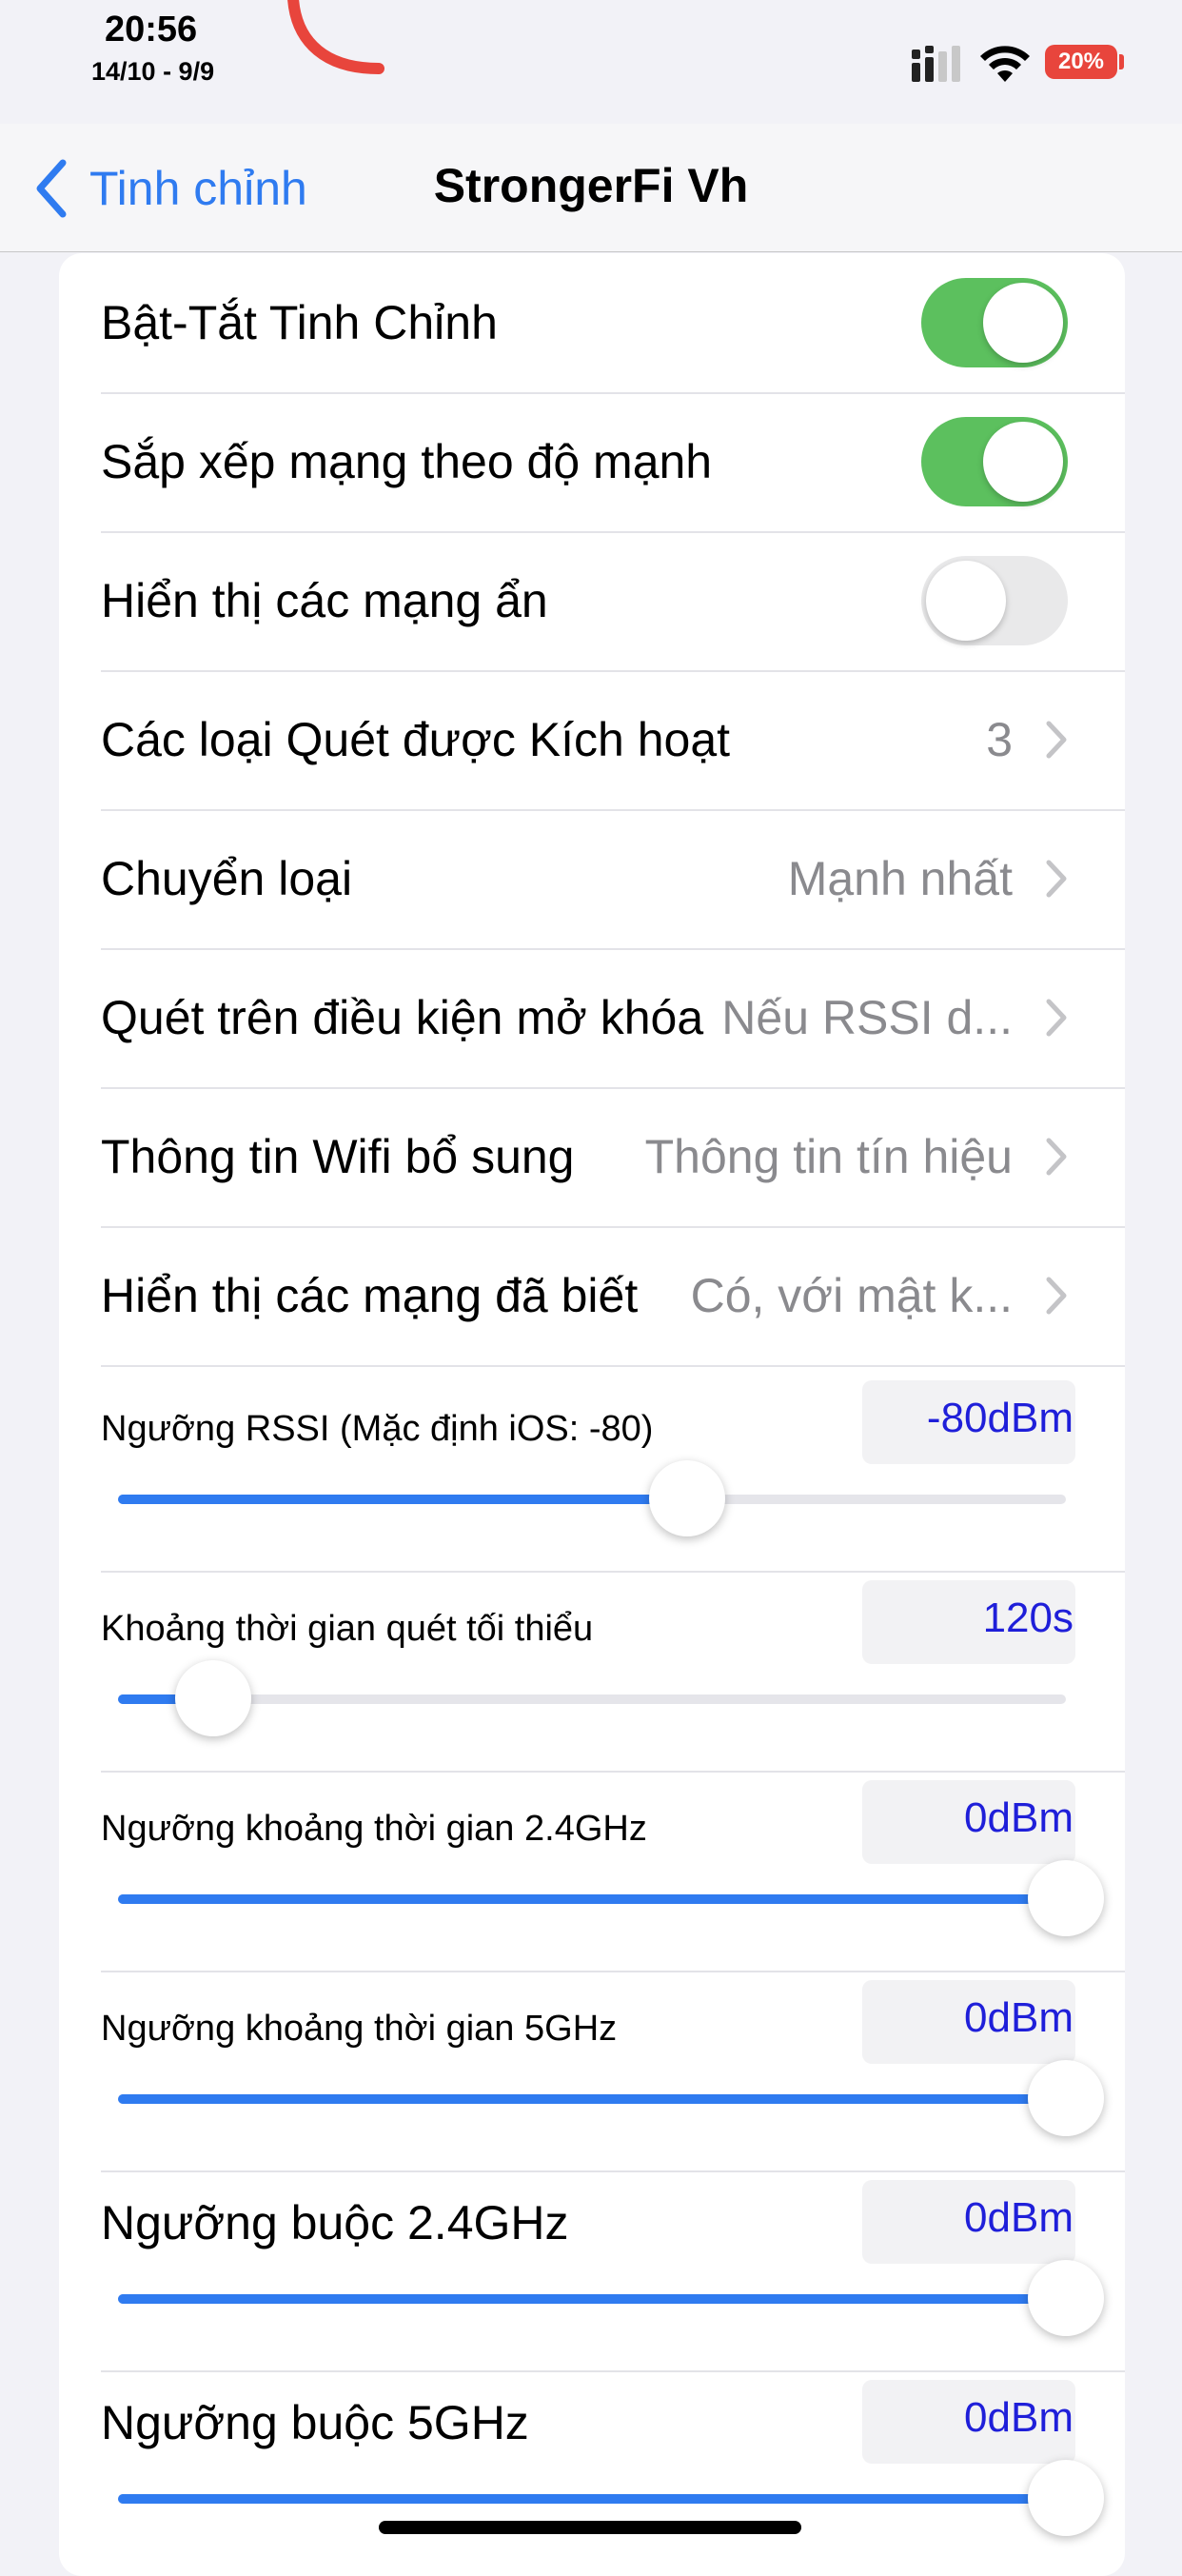 The height and width of the screenshot is (2576, 1182). Describe the element at coordinates (613, 880) in the screenshot. I see `setting-row-switch-type: Chuyển loại Mạnh nhất` at that location.